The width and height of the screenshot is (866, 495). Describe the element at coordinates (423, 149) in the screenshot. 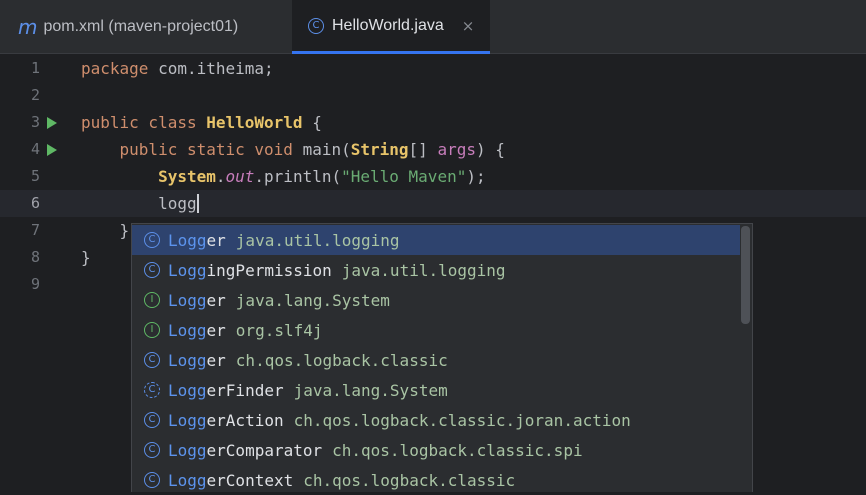

I see `code-token: []` at that location.